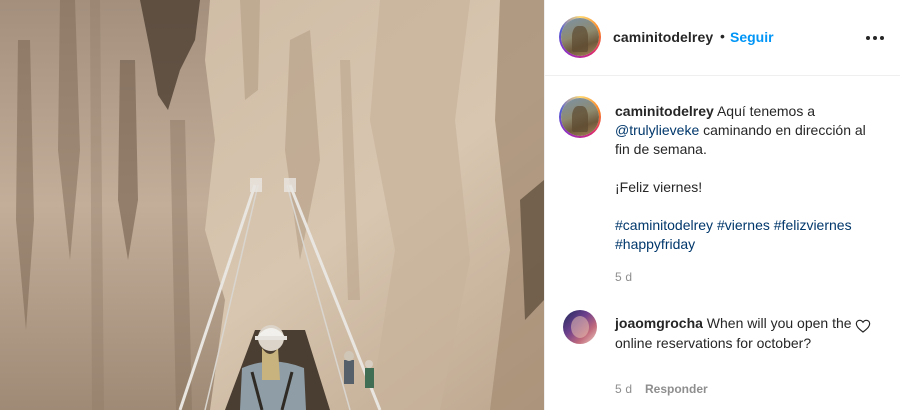 The height and width of the screenshot is (410, 900). Describe the element at coordinates (664, 111) in the screenshot. I see `caption-username: caminitodelrey` at that location.